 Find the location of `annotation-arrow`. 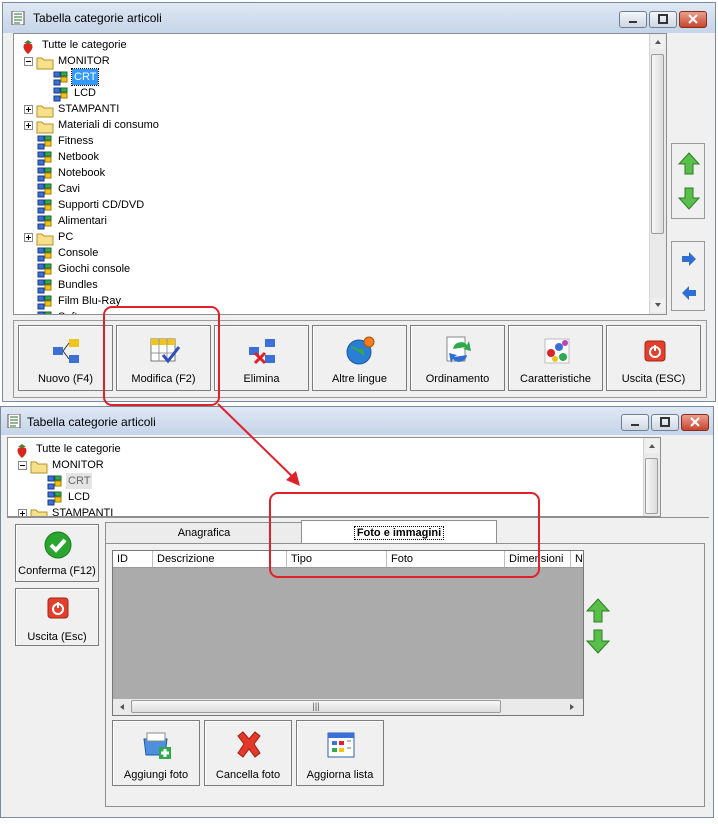

annotation-arrow is located at coordinates (258, 444).